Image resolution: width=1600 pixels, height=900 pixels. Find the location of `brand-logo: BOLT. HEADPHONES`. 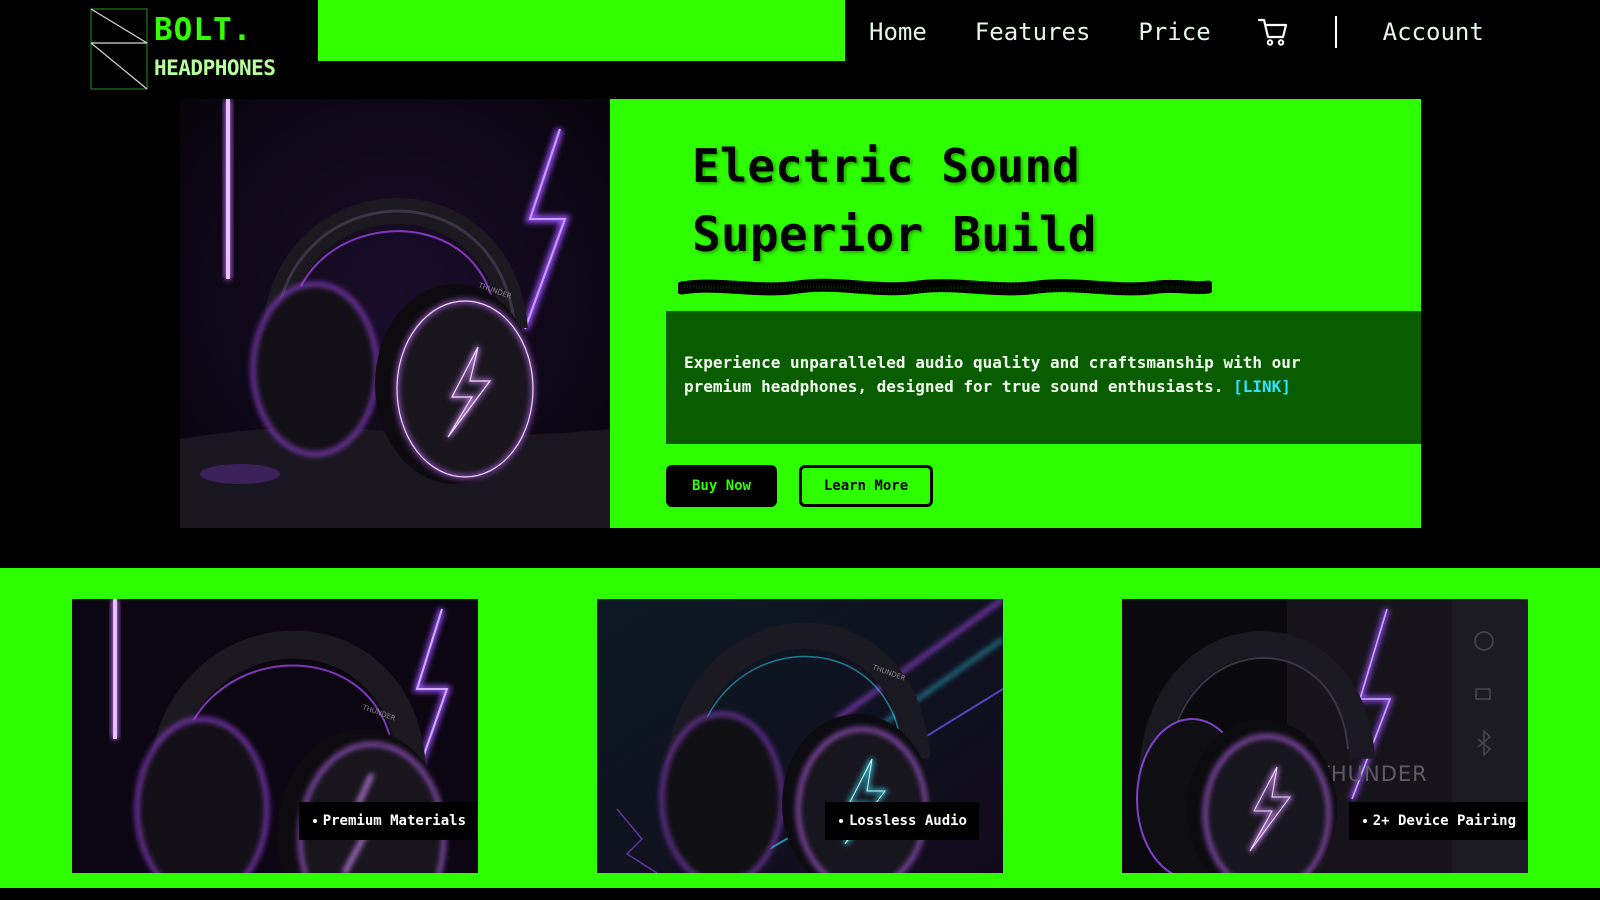

brand-logo: BOLT. HEADPHONES is located at coordinates (195, 50).